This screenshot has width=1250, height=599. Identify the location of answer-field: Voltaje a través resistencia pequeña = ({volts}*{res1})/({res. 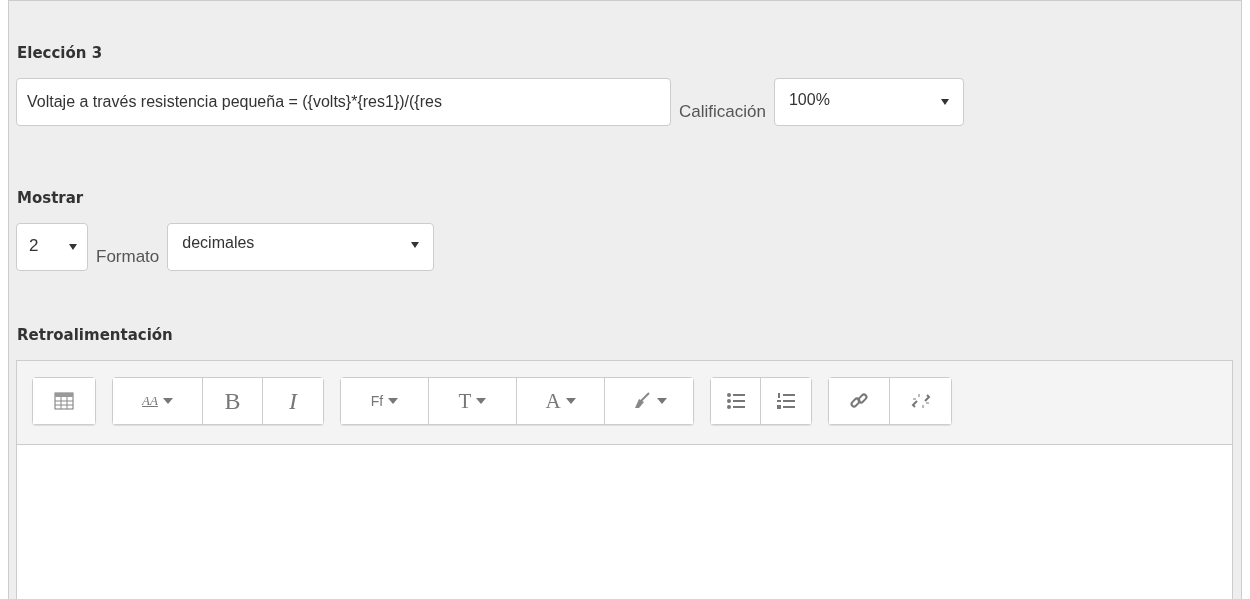
(343, 102).